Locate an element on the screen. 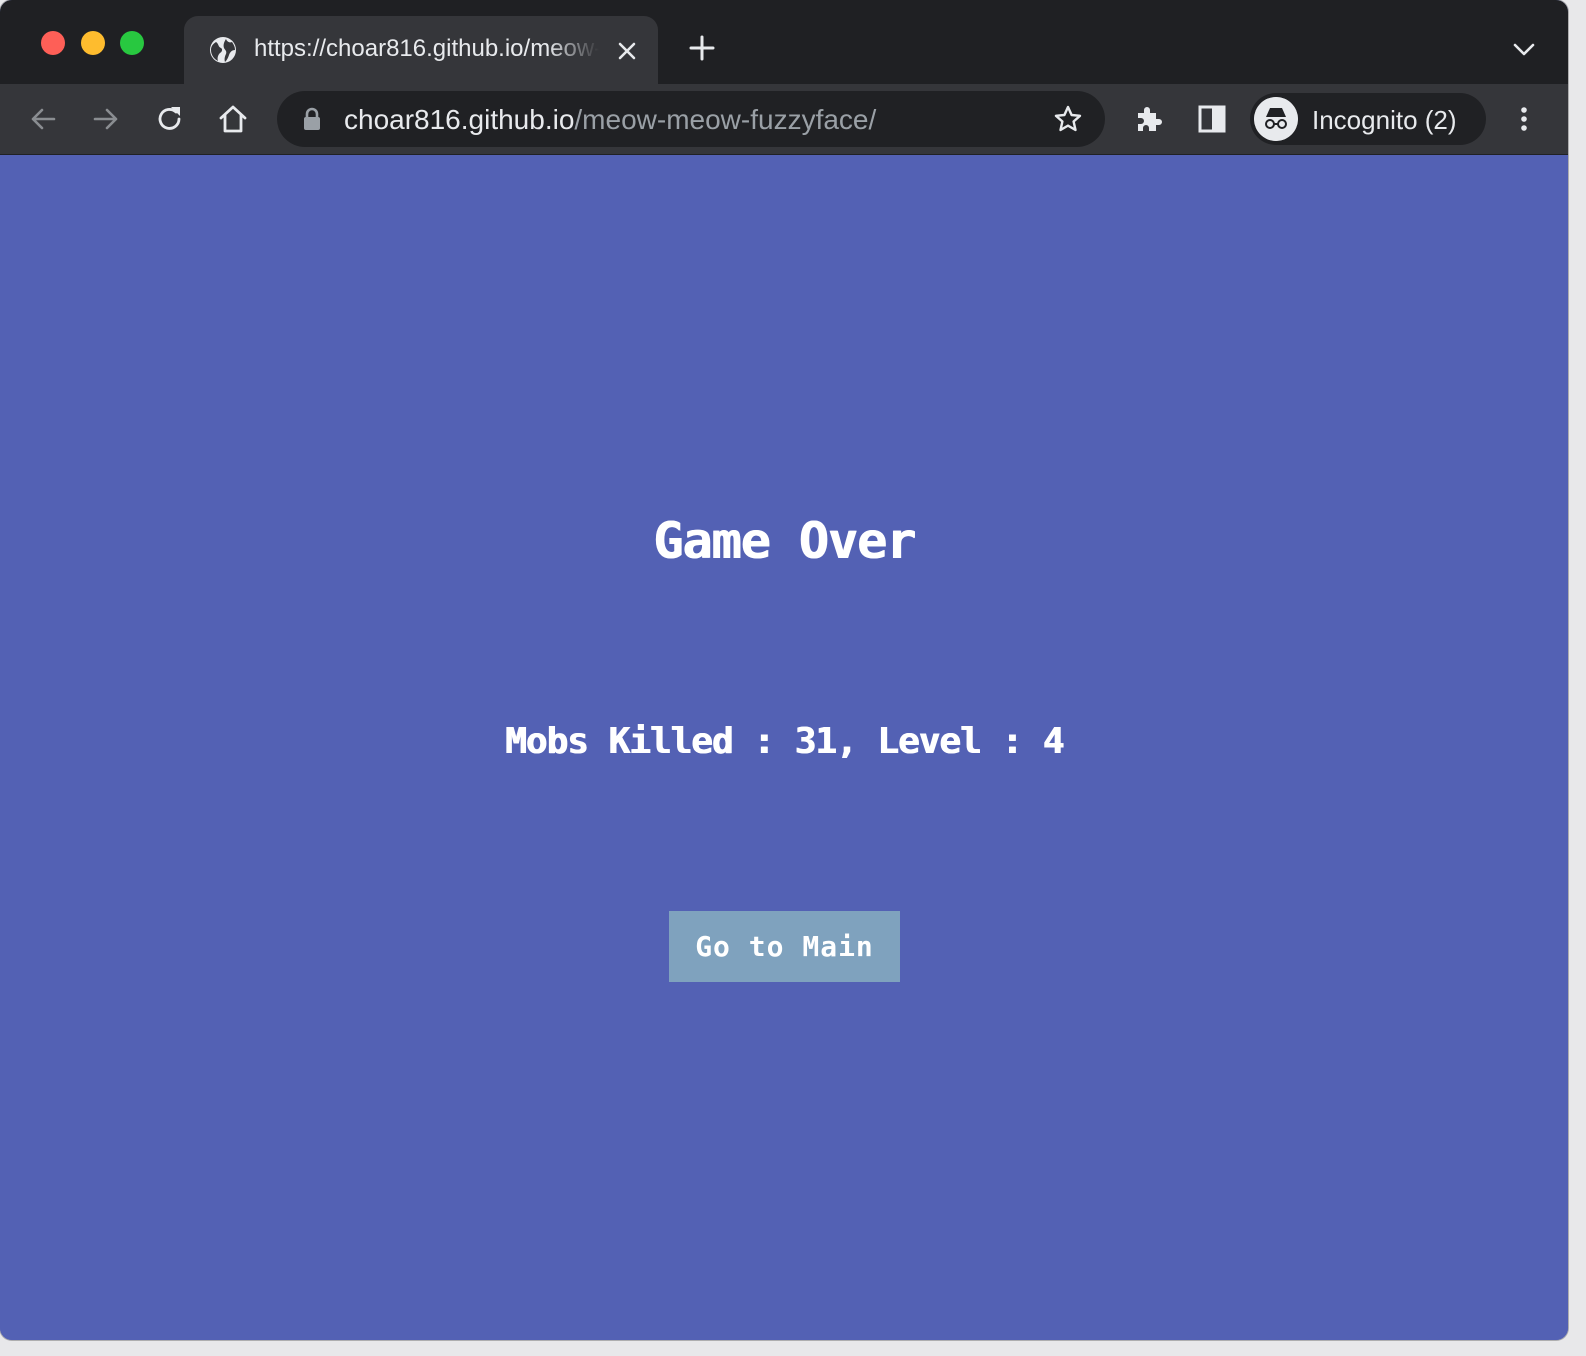 The image size is (1586, 1356). chevron-down-icon is located at coordinates (1524, 49).